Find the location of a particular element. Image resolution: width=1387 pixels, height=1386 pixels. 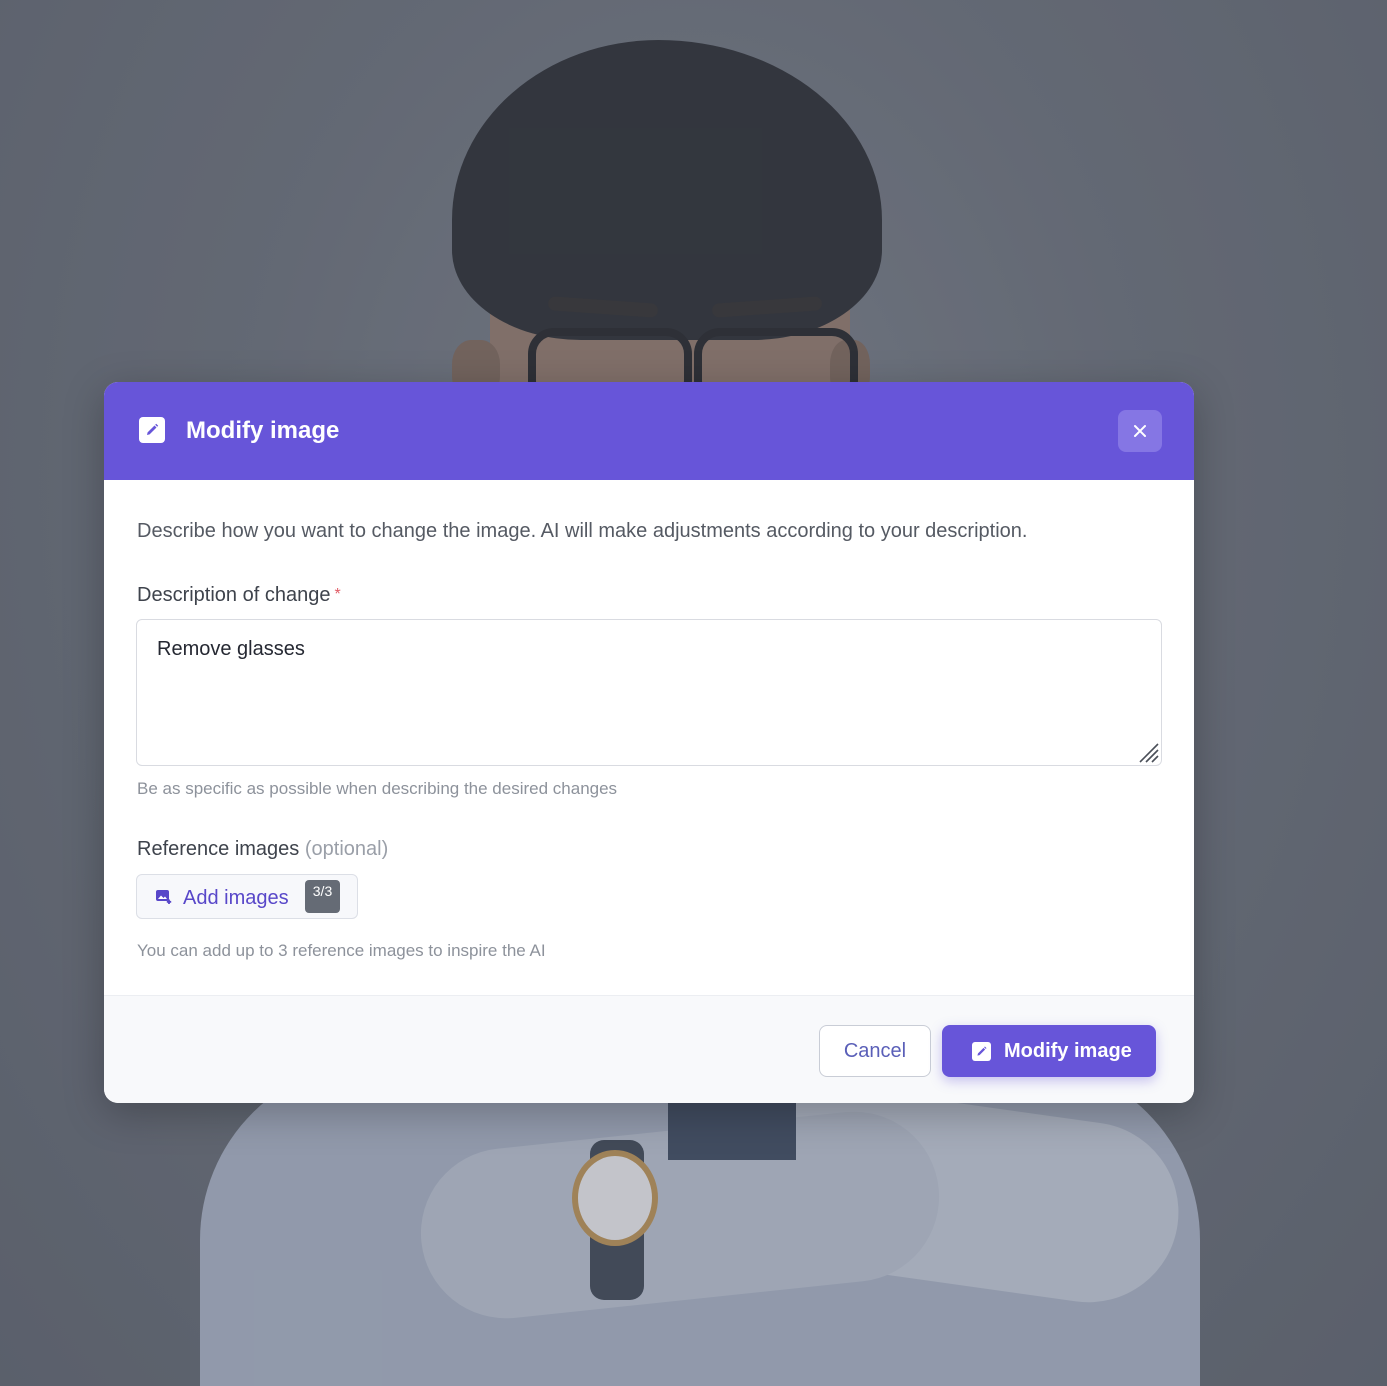

cancel-button: Cancel is located at coordinates (875, 1051).